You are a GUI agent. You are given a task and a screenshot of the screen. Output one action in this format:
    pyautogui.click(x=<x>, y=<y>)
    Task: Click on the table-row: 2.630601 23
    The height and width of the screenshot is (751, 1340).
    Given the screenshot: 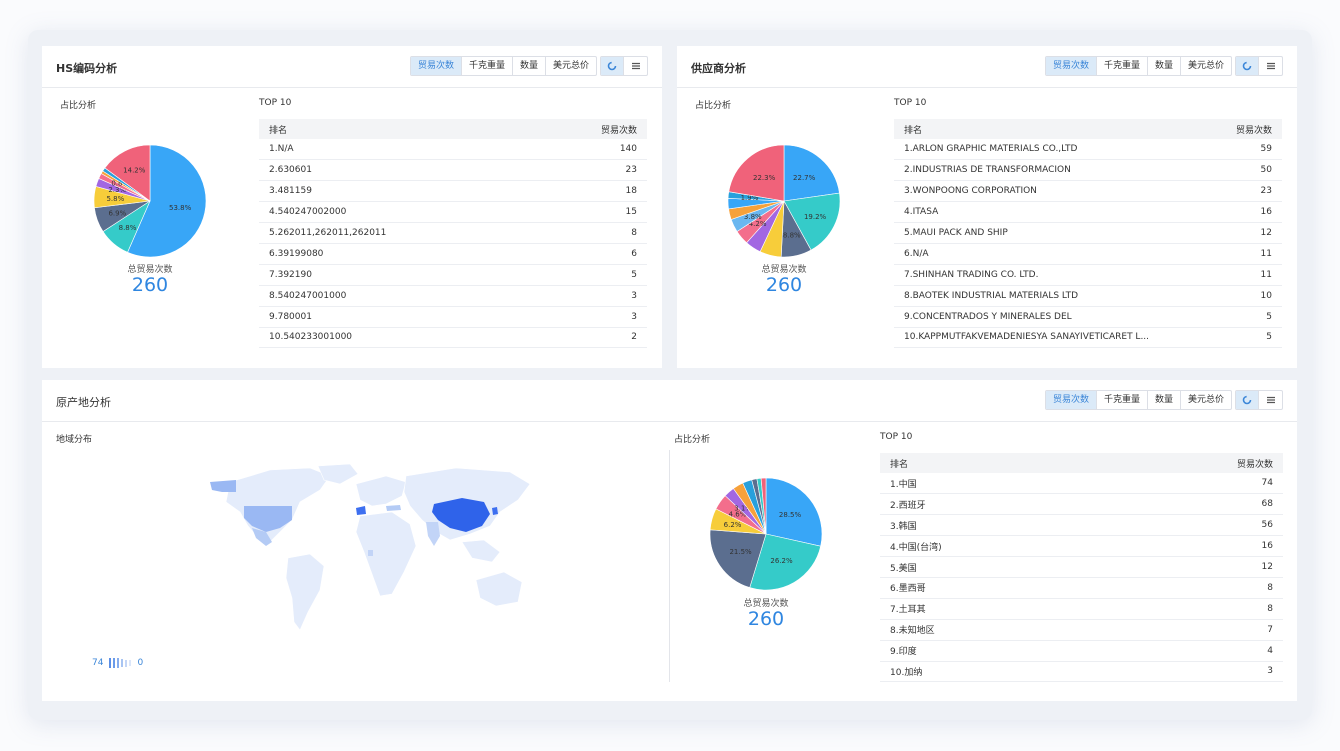 What is the action you would take?
    pyautogui.click(x=453, y=170)
    